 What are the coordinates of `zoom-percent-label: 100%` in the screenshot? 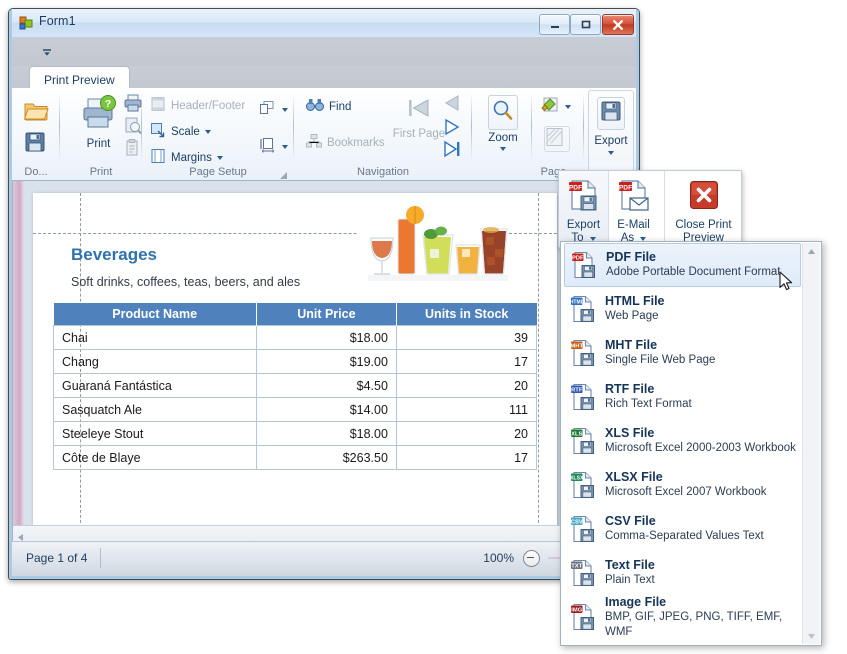 It's located at (498, 558).